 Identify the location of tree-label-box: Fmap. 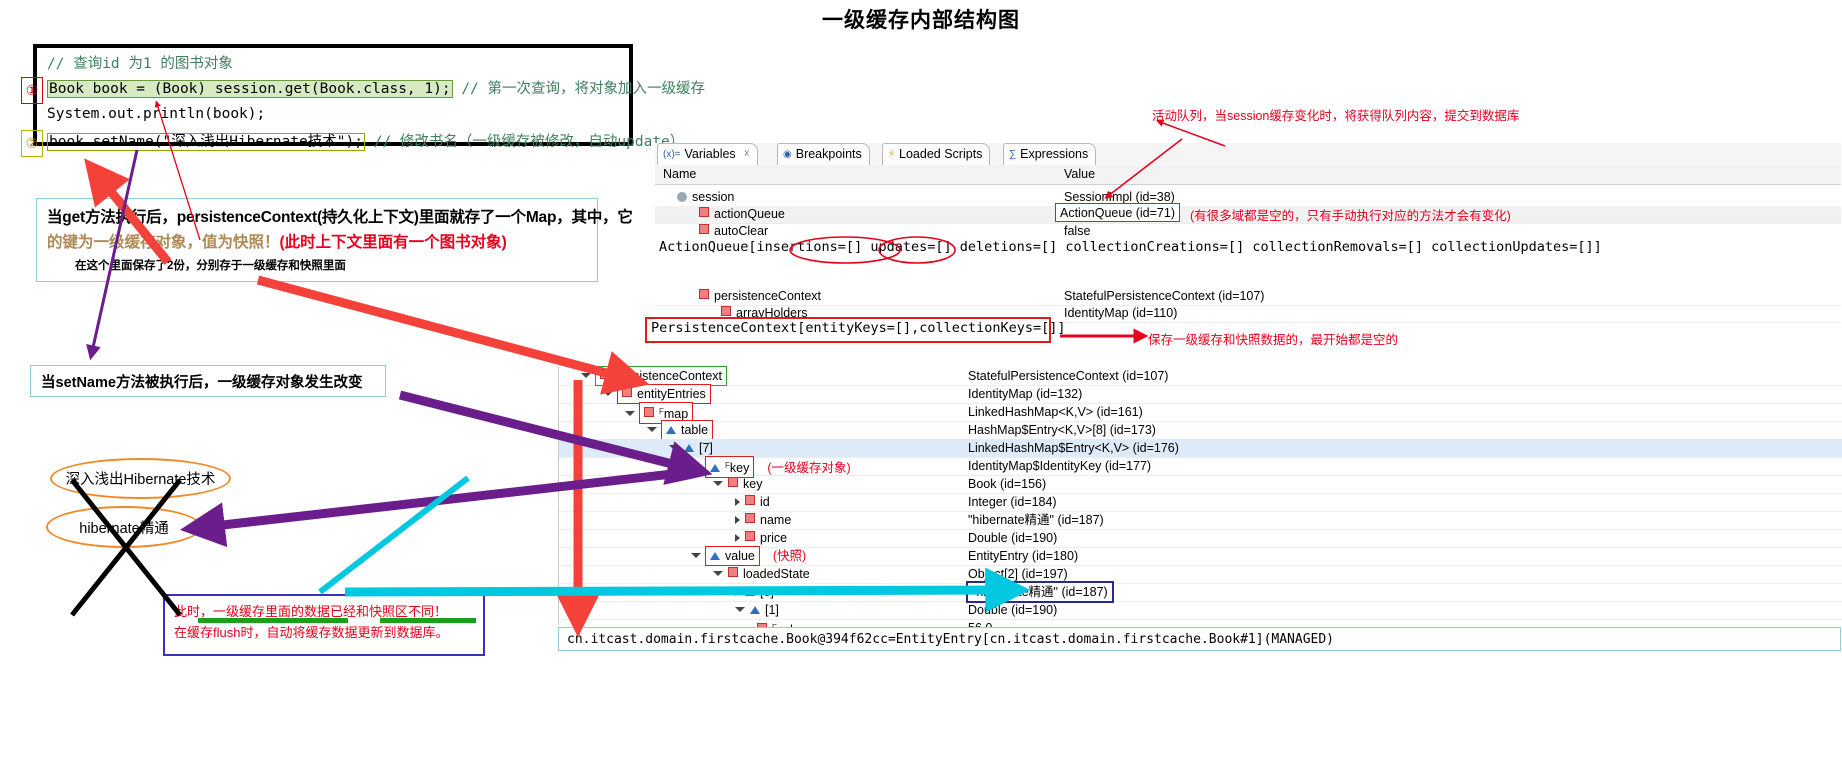
(666, 413).